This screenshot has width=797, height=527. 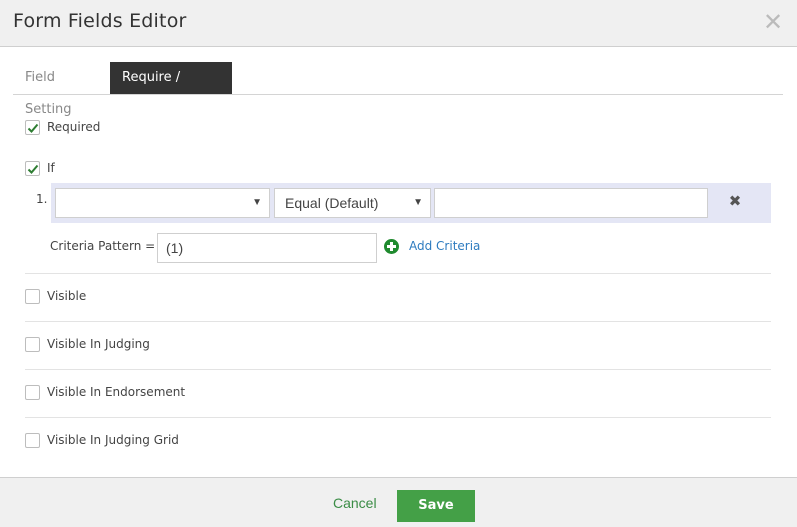 I want to click on visible-in-judging-grid-checkbox, so click(x=32, y=440).